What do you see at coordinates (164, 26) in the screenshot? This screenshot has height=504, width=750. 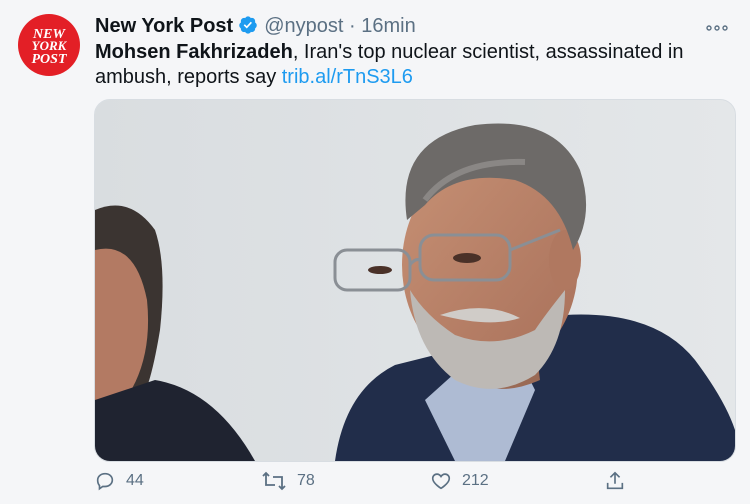 I see `account-name: New York Post` at bounding box center [164, 26].